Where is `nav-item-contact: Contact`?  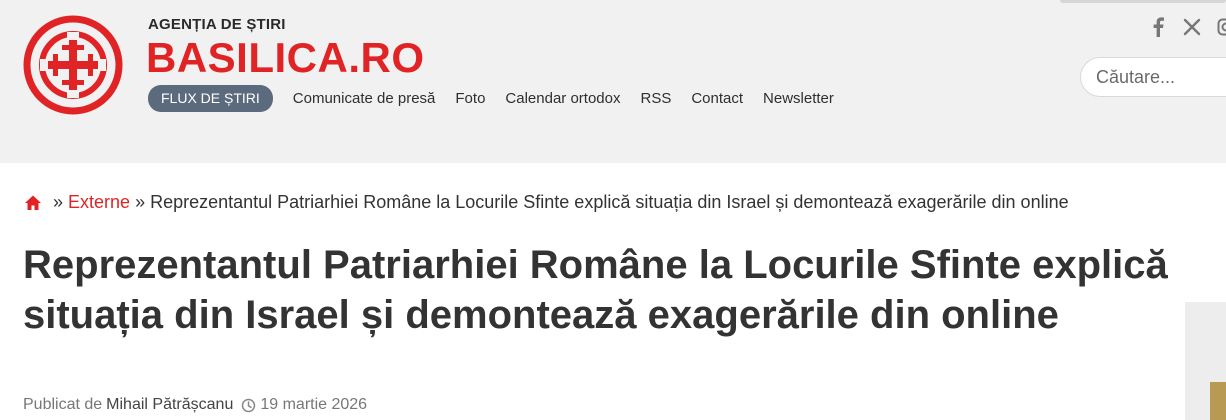 nav-item-contact: Contact is located at coordinates (717, 98).